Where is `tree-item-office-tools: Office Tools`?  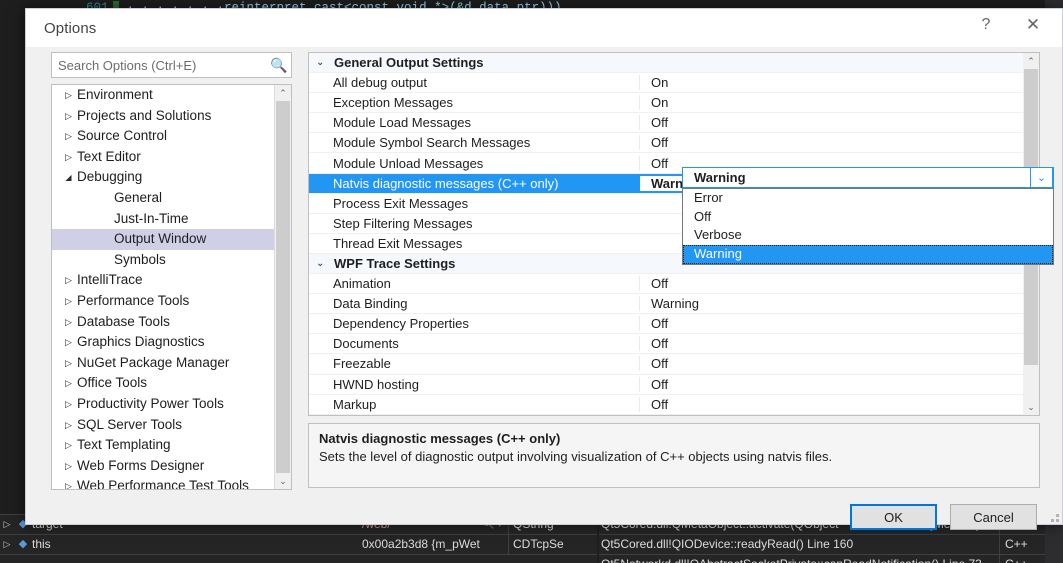
tree-item-office-tools: Office Tools is located at coordinates (163, 383).